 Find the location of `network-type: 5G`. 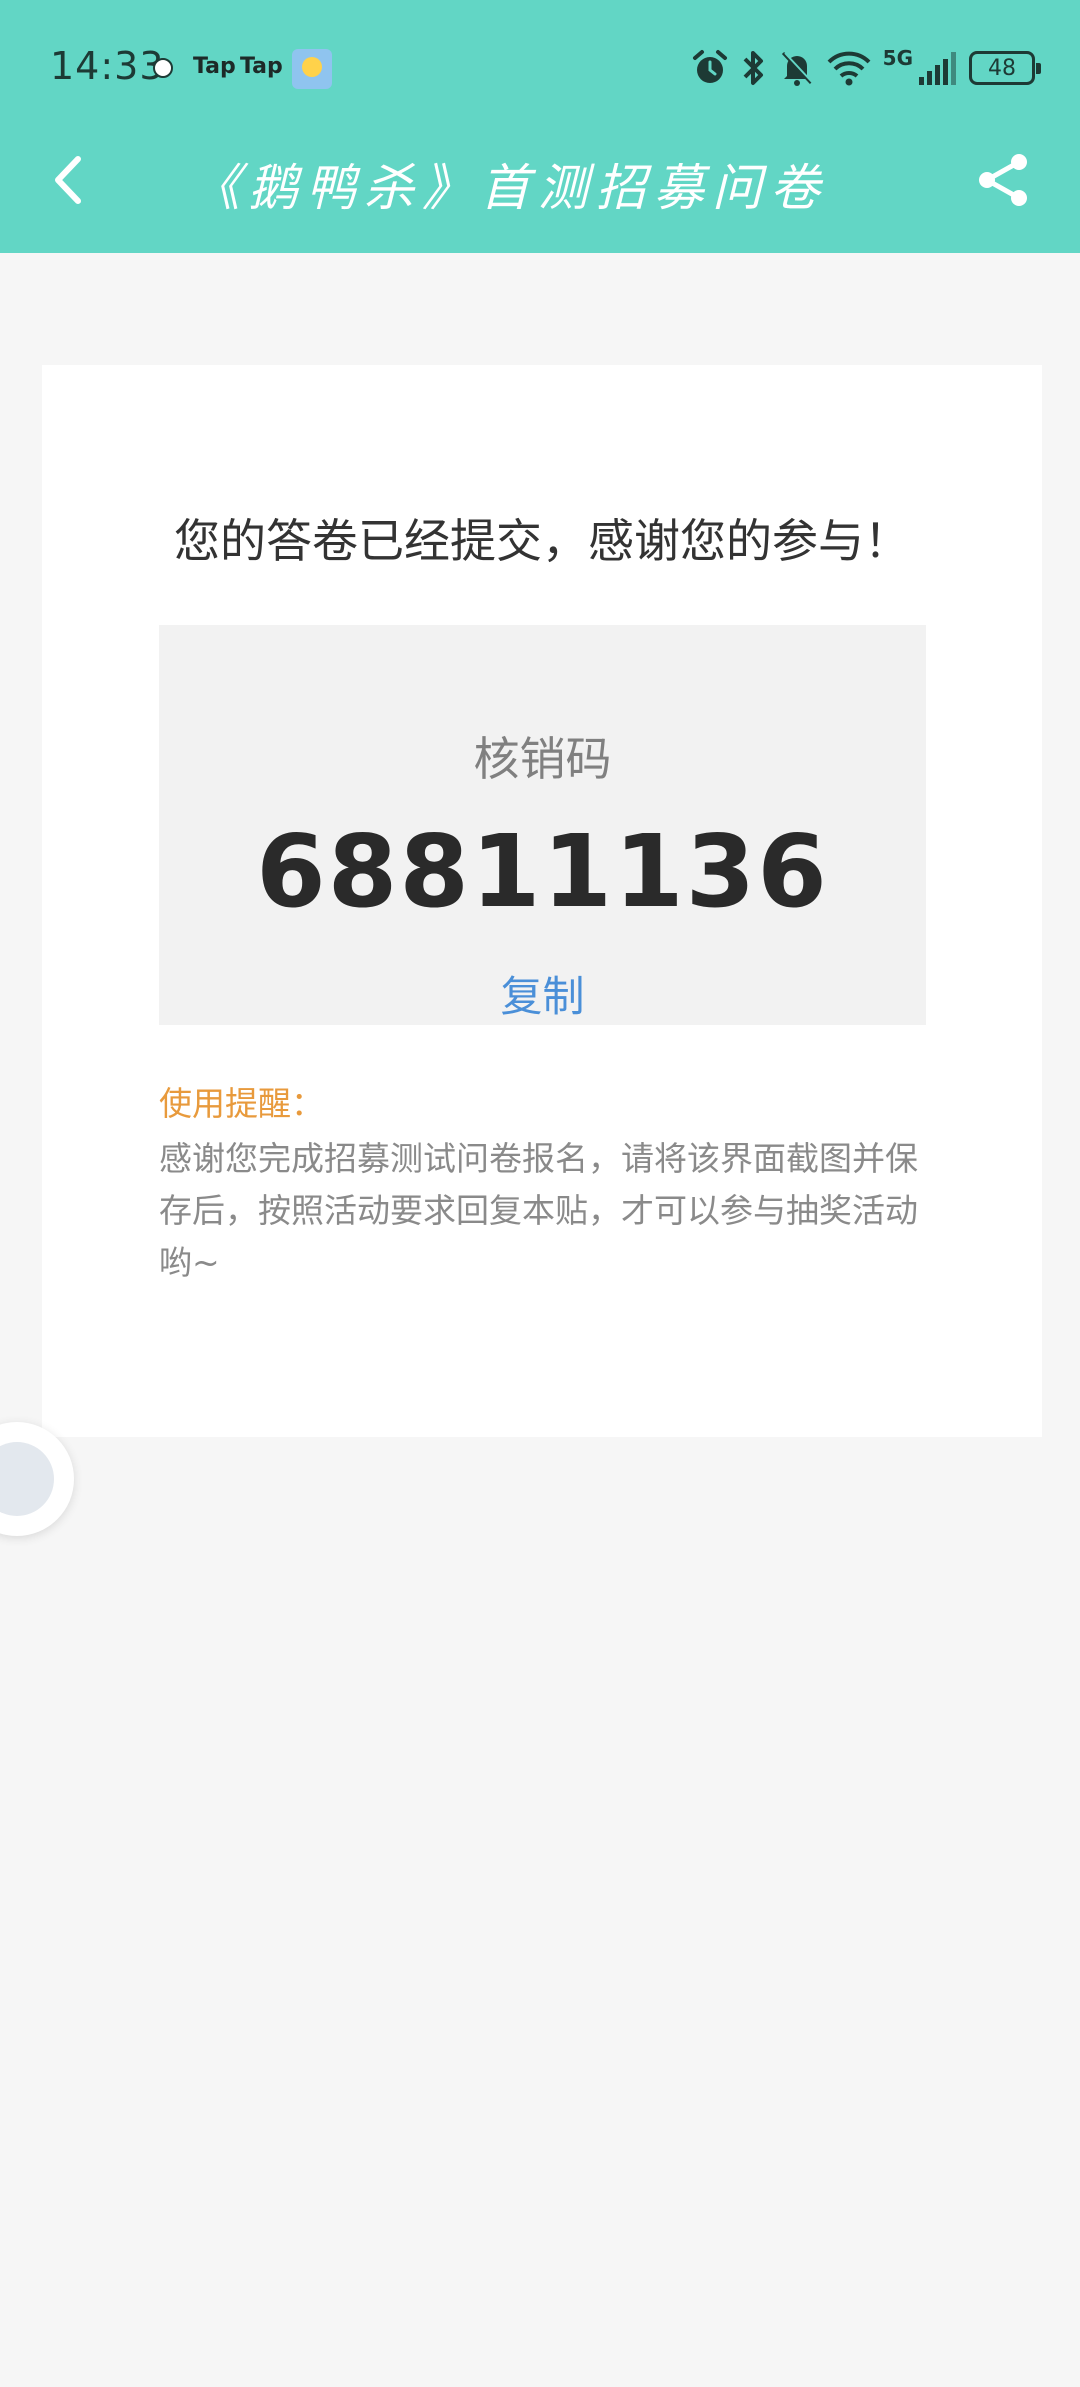

network-type: 5G is located at coordinates (897, 58).